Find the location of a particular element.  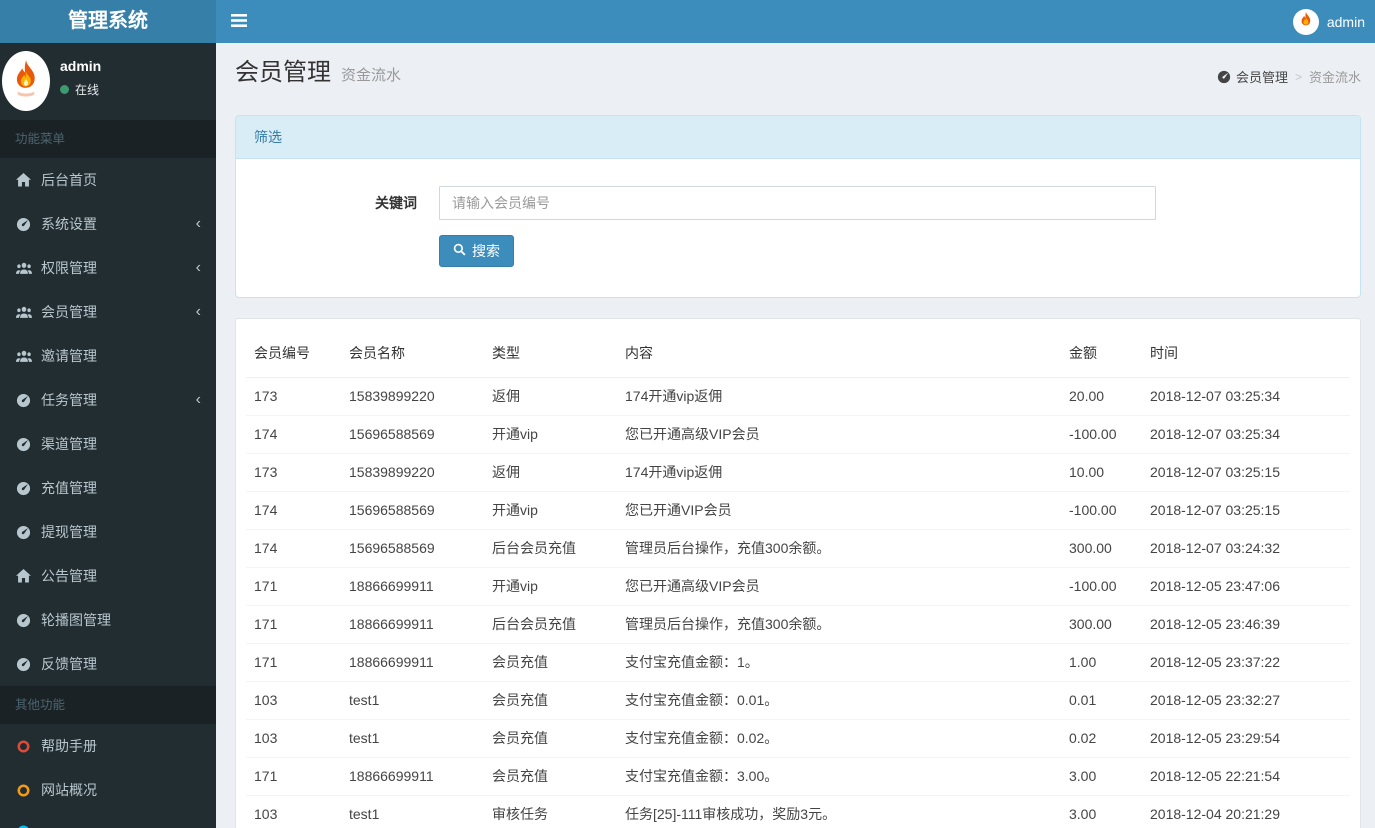

sidebar-item-channel: 渠道管理 is located at coordinates (108, 444).